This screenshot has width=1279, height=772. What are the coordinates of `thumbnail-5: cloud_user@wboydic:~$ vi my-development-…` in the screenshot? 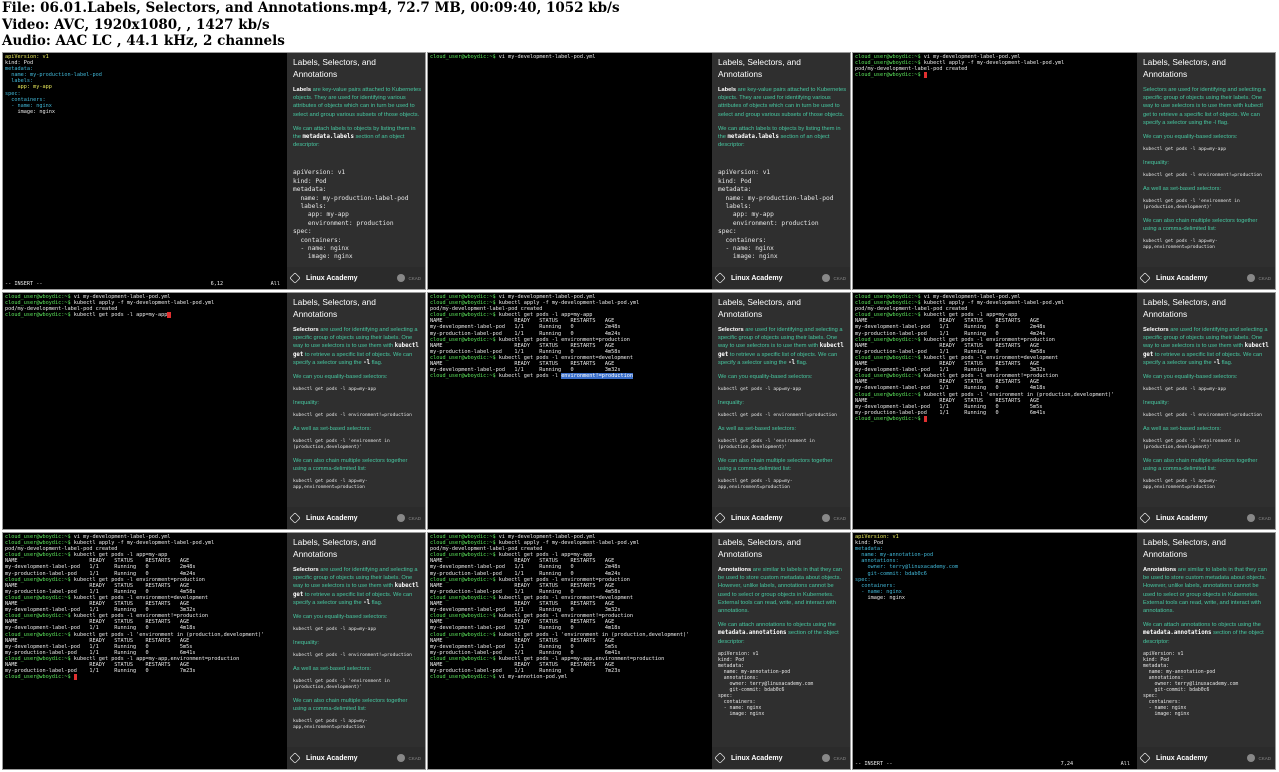 It's located at (639, 411).